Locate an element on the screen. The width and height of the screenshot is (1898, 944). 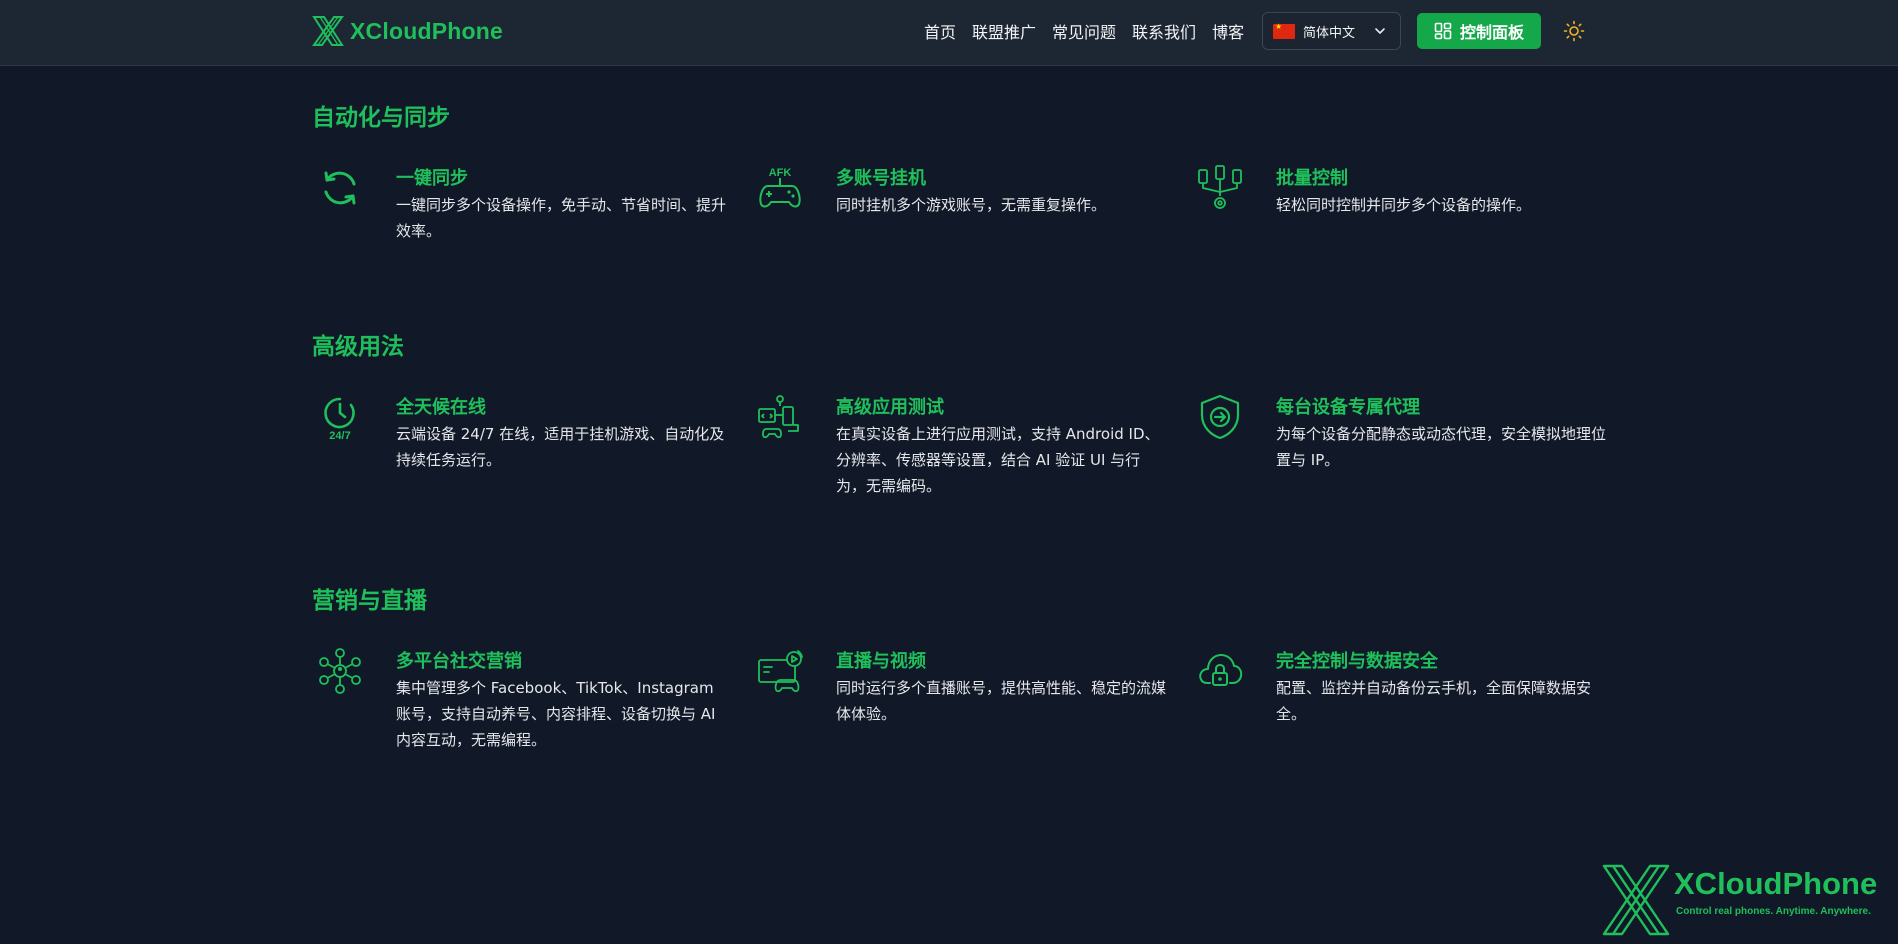
feature-title: 一键同步 is located at coordinates (432, 178).